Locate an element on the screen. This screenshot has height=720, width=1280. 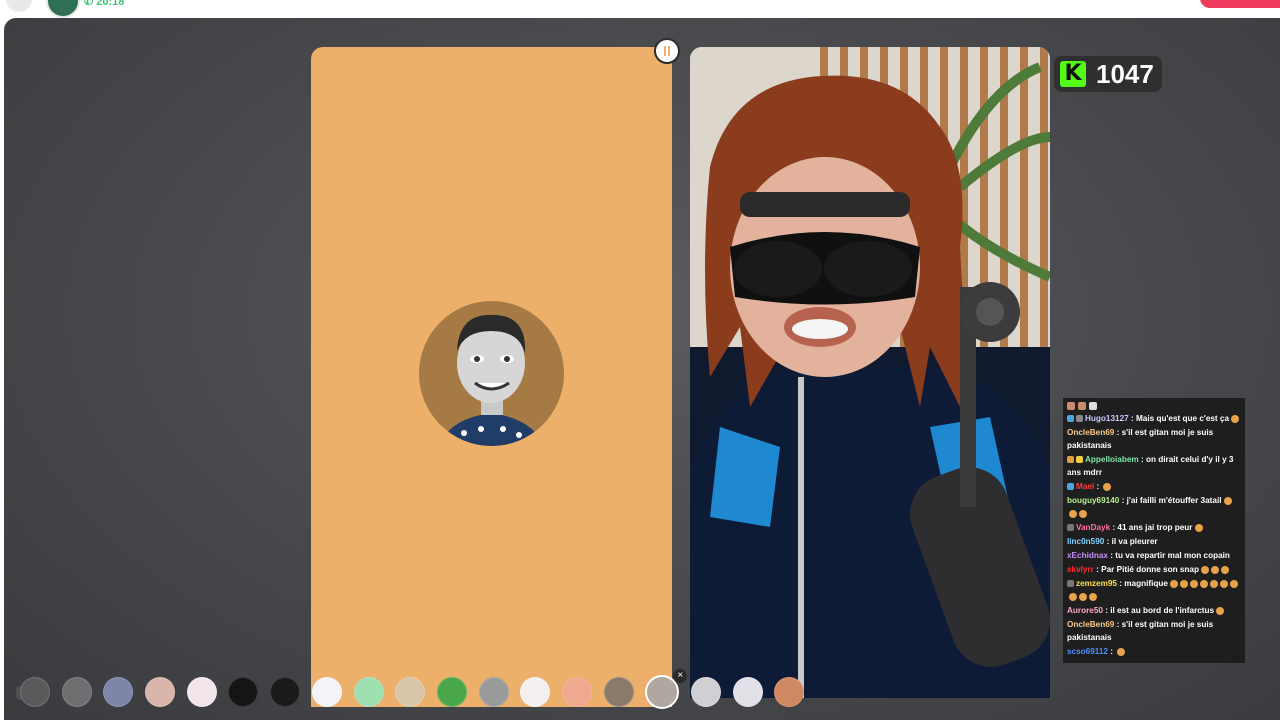
pause-button is located at coordinates (667, 51).